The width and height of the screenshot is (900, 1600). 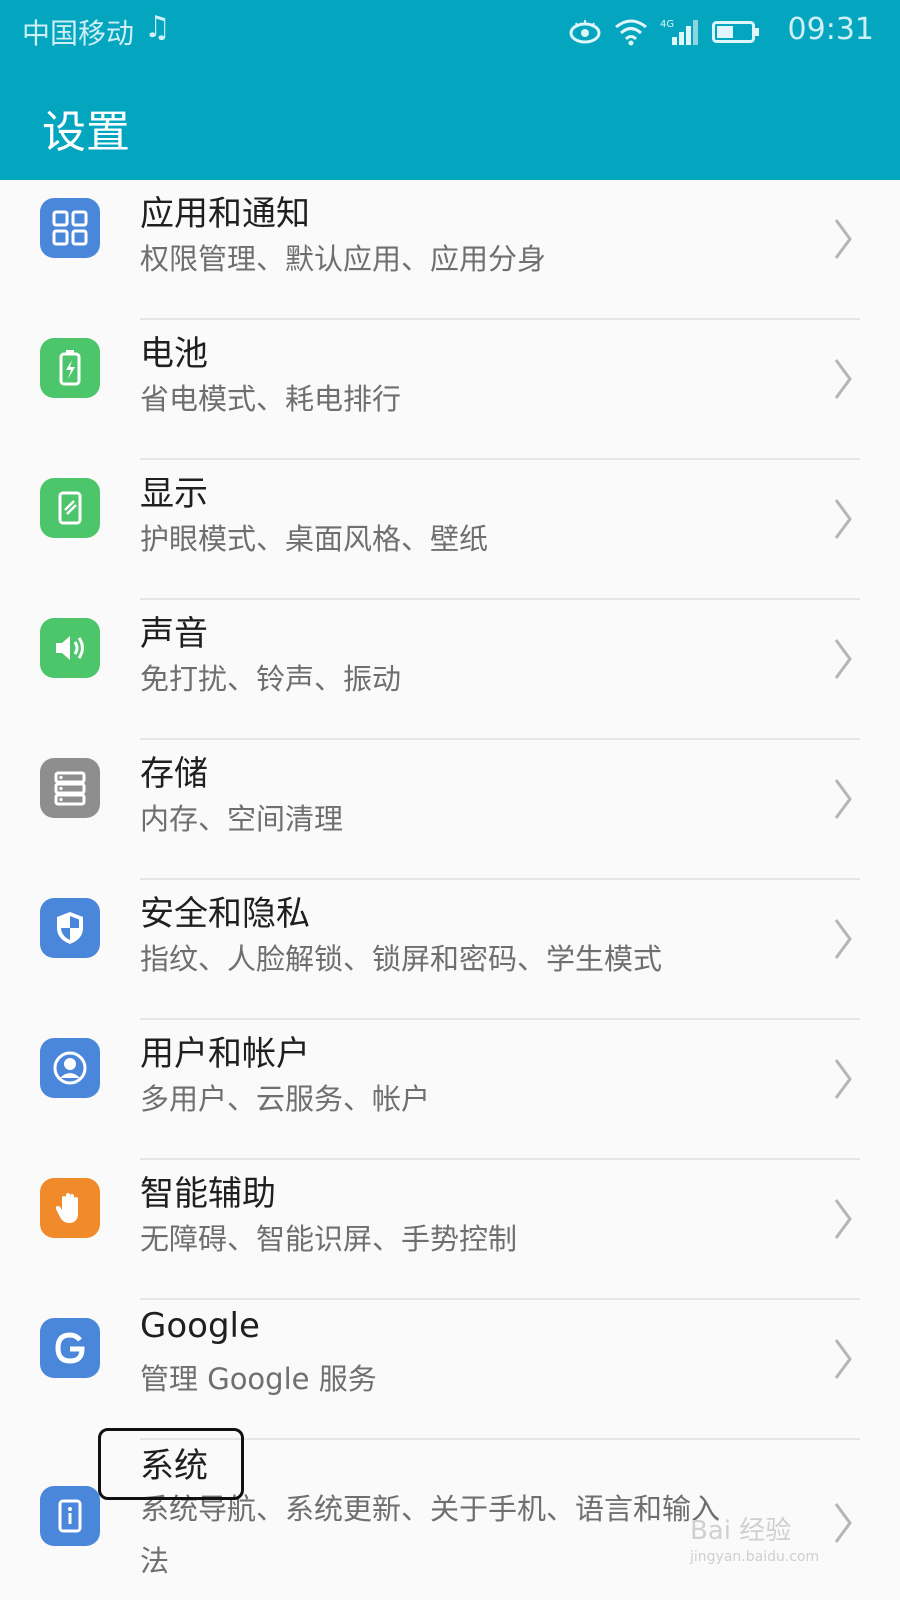 What do you see at coordinates (741, 1531) in the screenshot?
I see `watermark-text: Bai 经验` at bounding box center [741, 1531].